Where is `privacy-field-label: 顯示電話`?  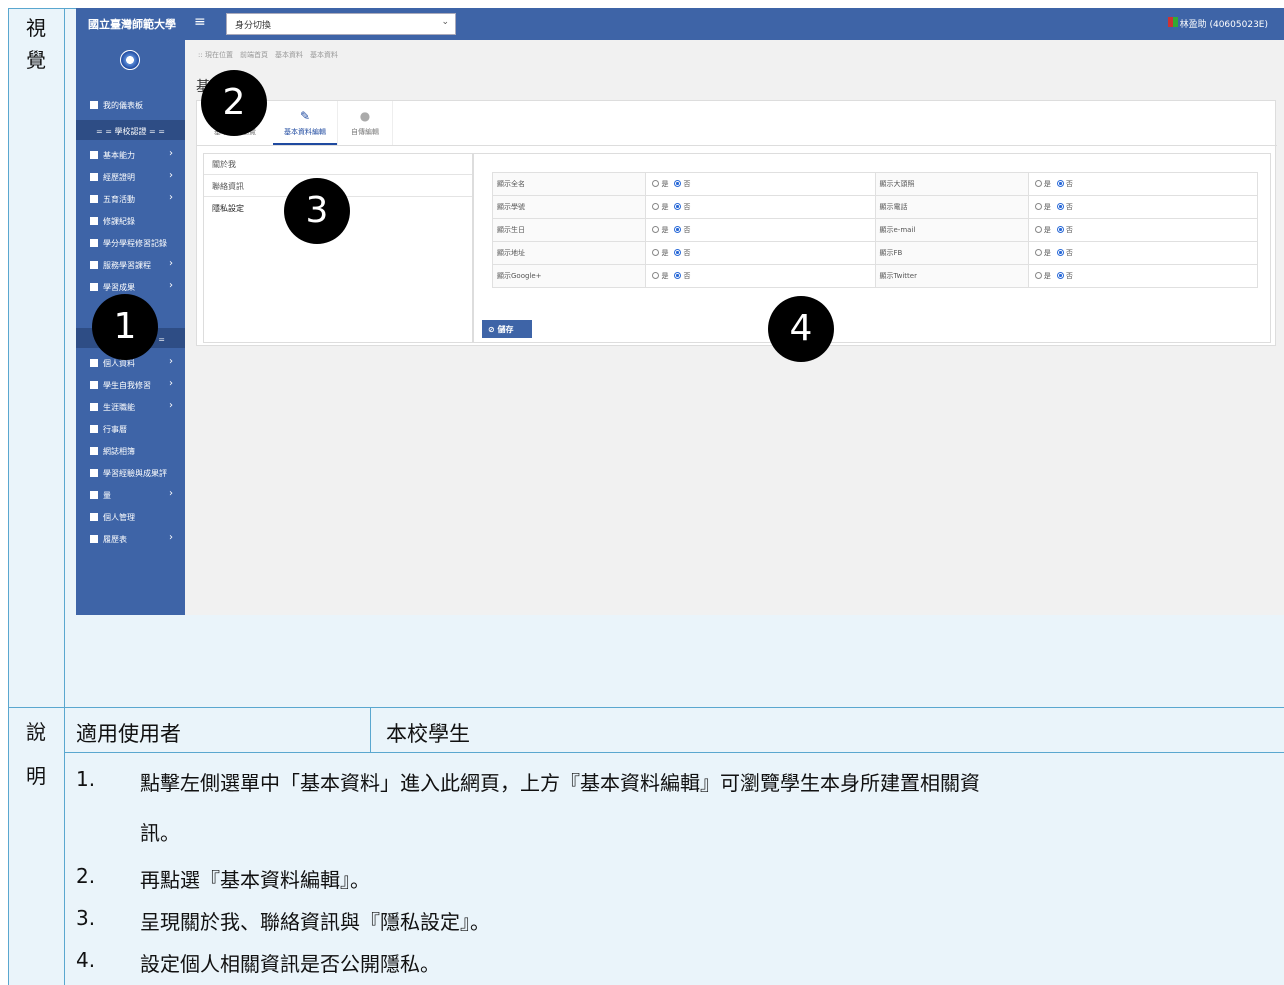
privacy-field-label: 顯示電話 is located at coordinates (951, 207).